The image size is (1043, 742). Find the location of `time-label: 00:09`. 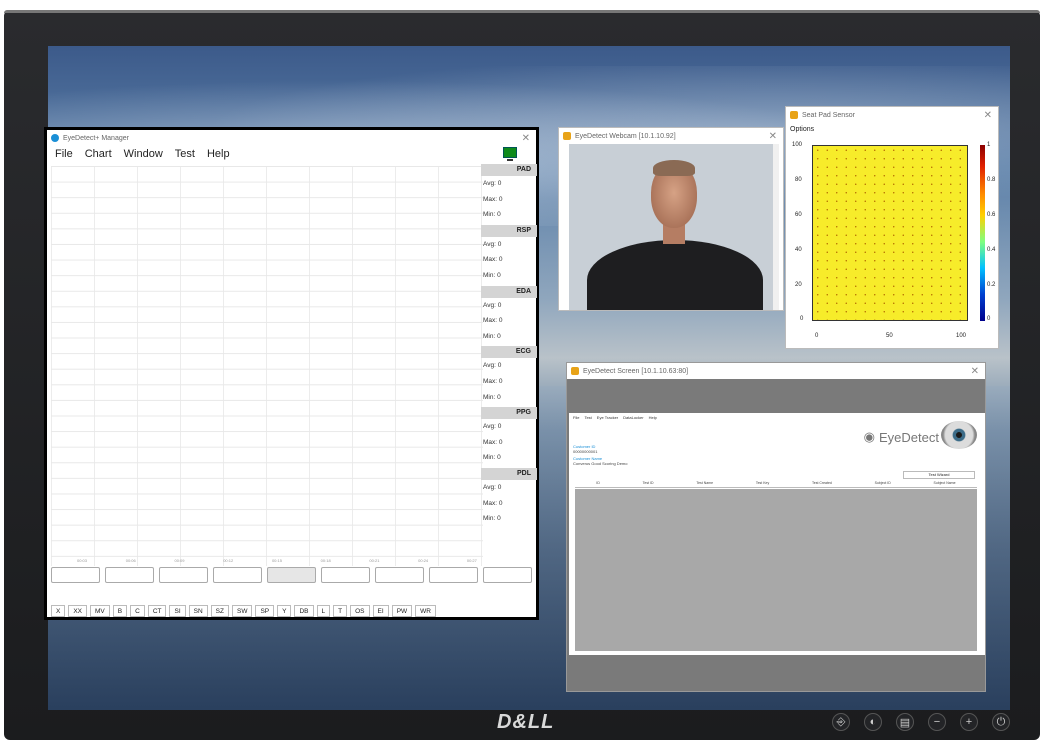

time-label: 00:09 is located at coordinates (179, 560).